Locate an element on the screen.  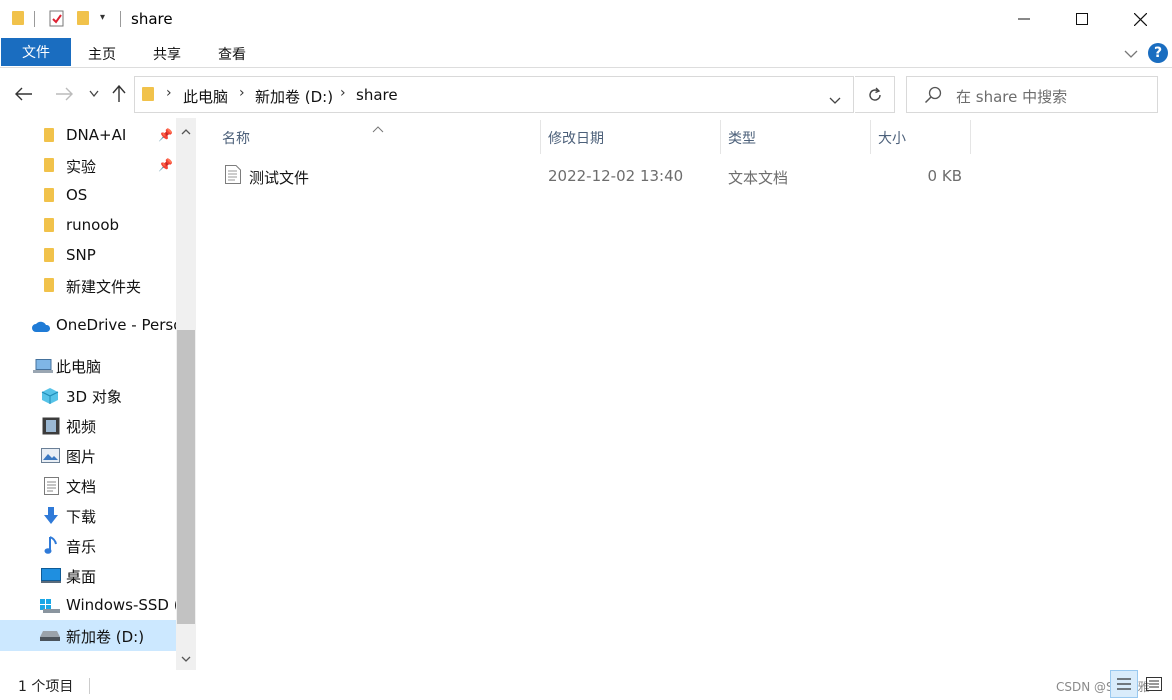
sort-ascending-icon is located at coordinates (378, 127).